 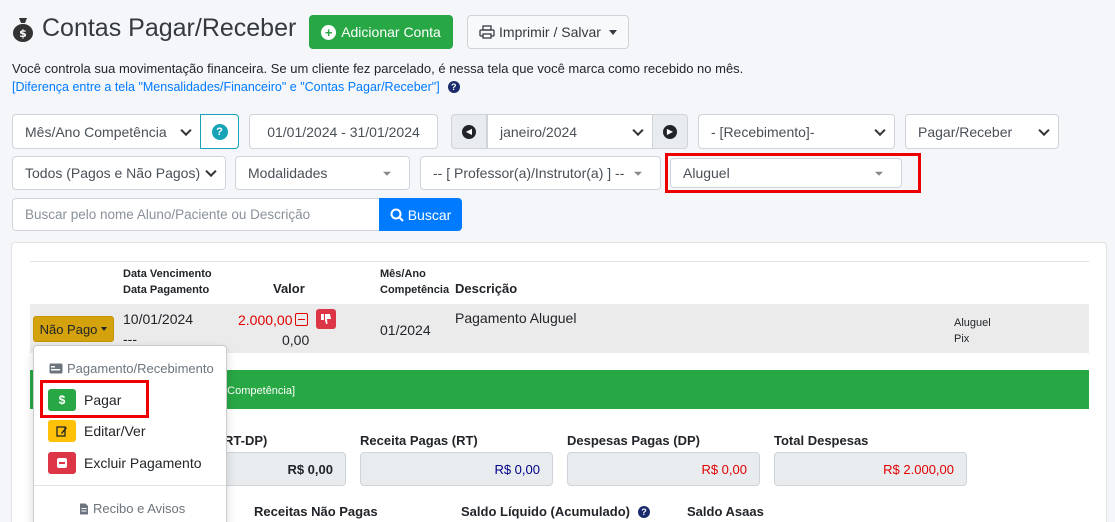 What do you see at coordinates (84, 508) in the screenshot?
I see `file-icon` at bounding box center [84, 508].